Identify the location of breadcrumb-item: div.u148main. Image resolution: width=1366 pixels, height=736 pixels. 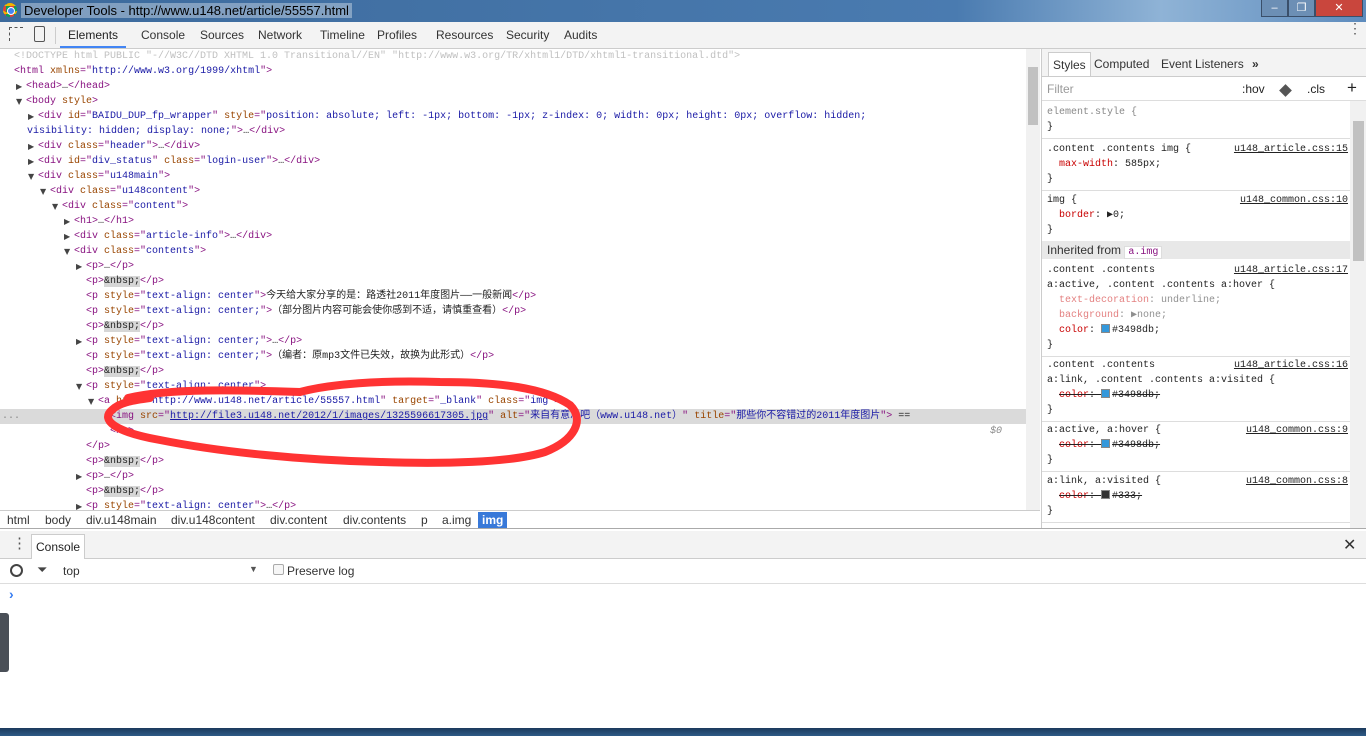
(121, 520).